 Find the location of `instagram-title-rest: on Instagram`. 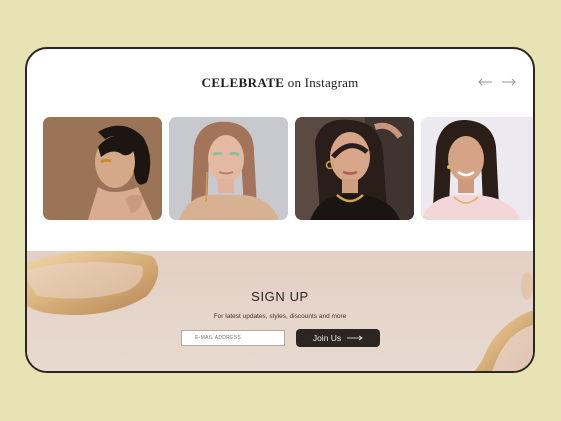

instagram-title-rest: on Instagram is located at coordinates (321, 82).